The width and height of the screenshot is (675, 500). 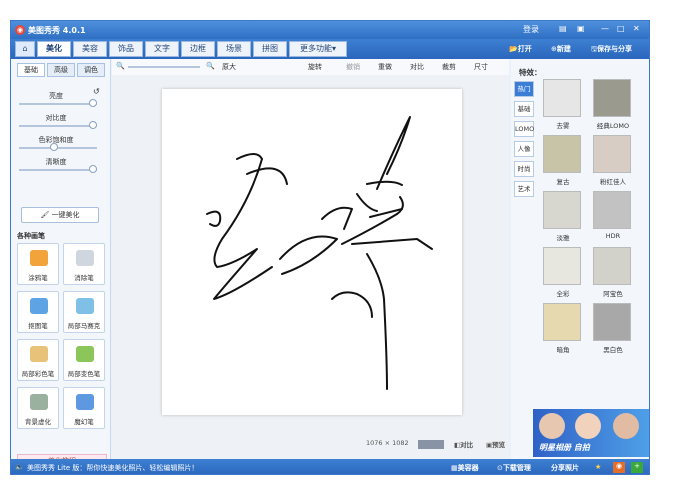 What do you see at coordinates (162, 49) in the screenshot?
I see `tab-text: 文字` at bounding box center [162, 49].